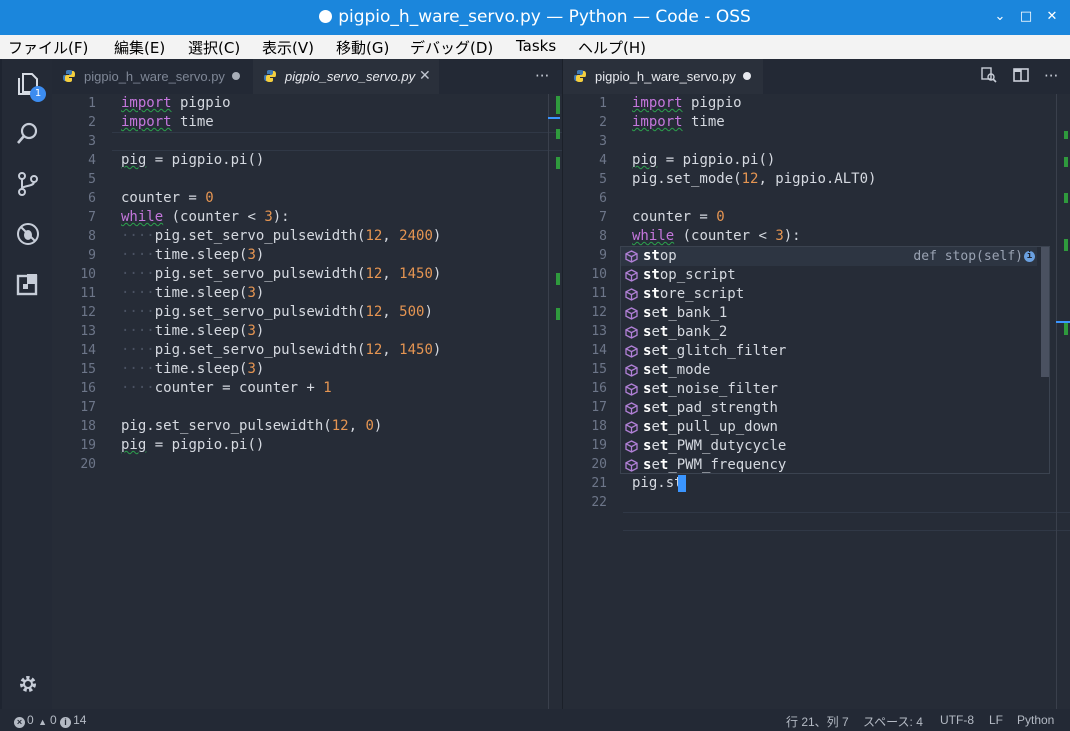 Image resolution: width=1070 pixels, height=731 pixels. Describe the element at coordinates (968, 256) in the screenshot. I see `suggest-detail: def stop(self)` at that location.